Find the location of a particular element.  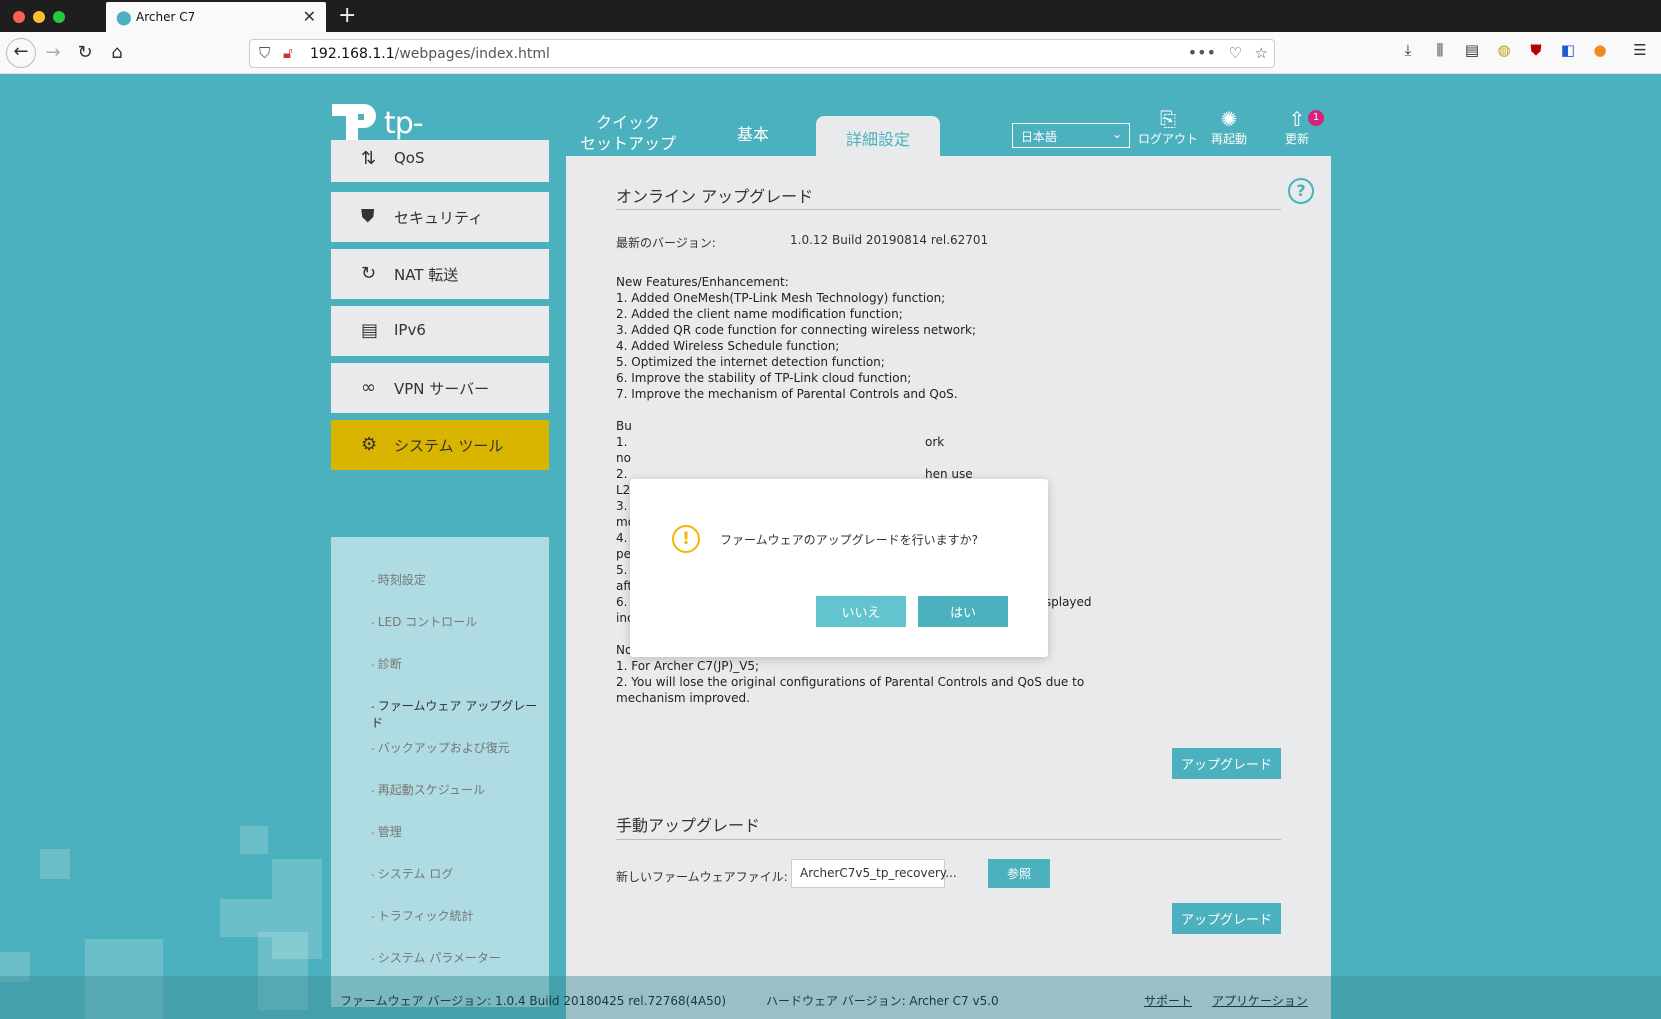

forward-icon: → is located at coordinates (53, 53).